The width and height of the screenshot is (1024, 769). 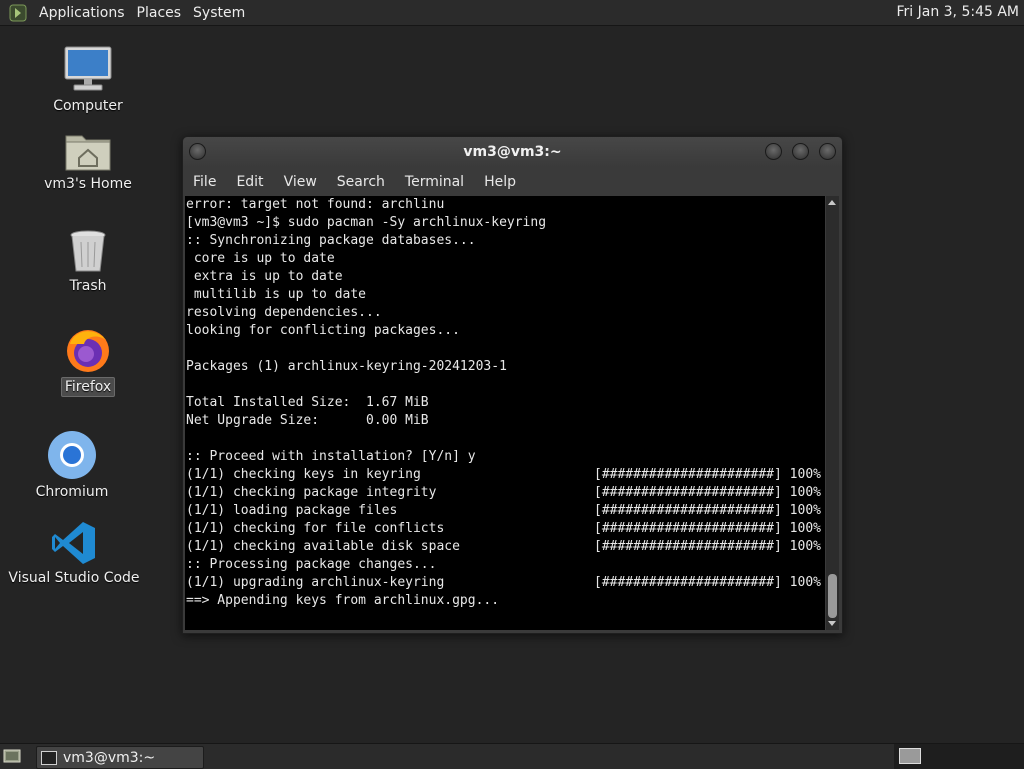 I want to click on terminal-line-text: (1/1) checking keys in keyring, so click(x=303, y=474).